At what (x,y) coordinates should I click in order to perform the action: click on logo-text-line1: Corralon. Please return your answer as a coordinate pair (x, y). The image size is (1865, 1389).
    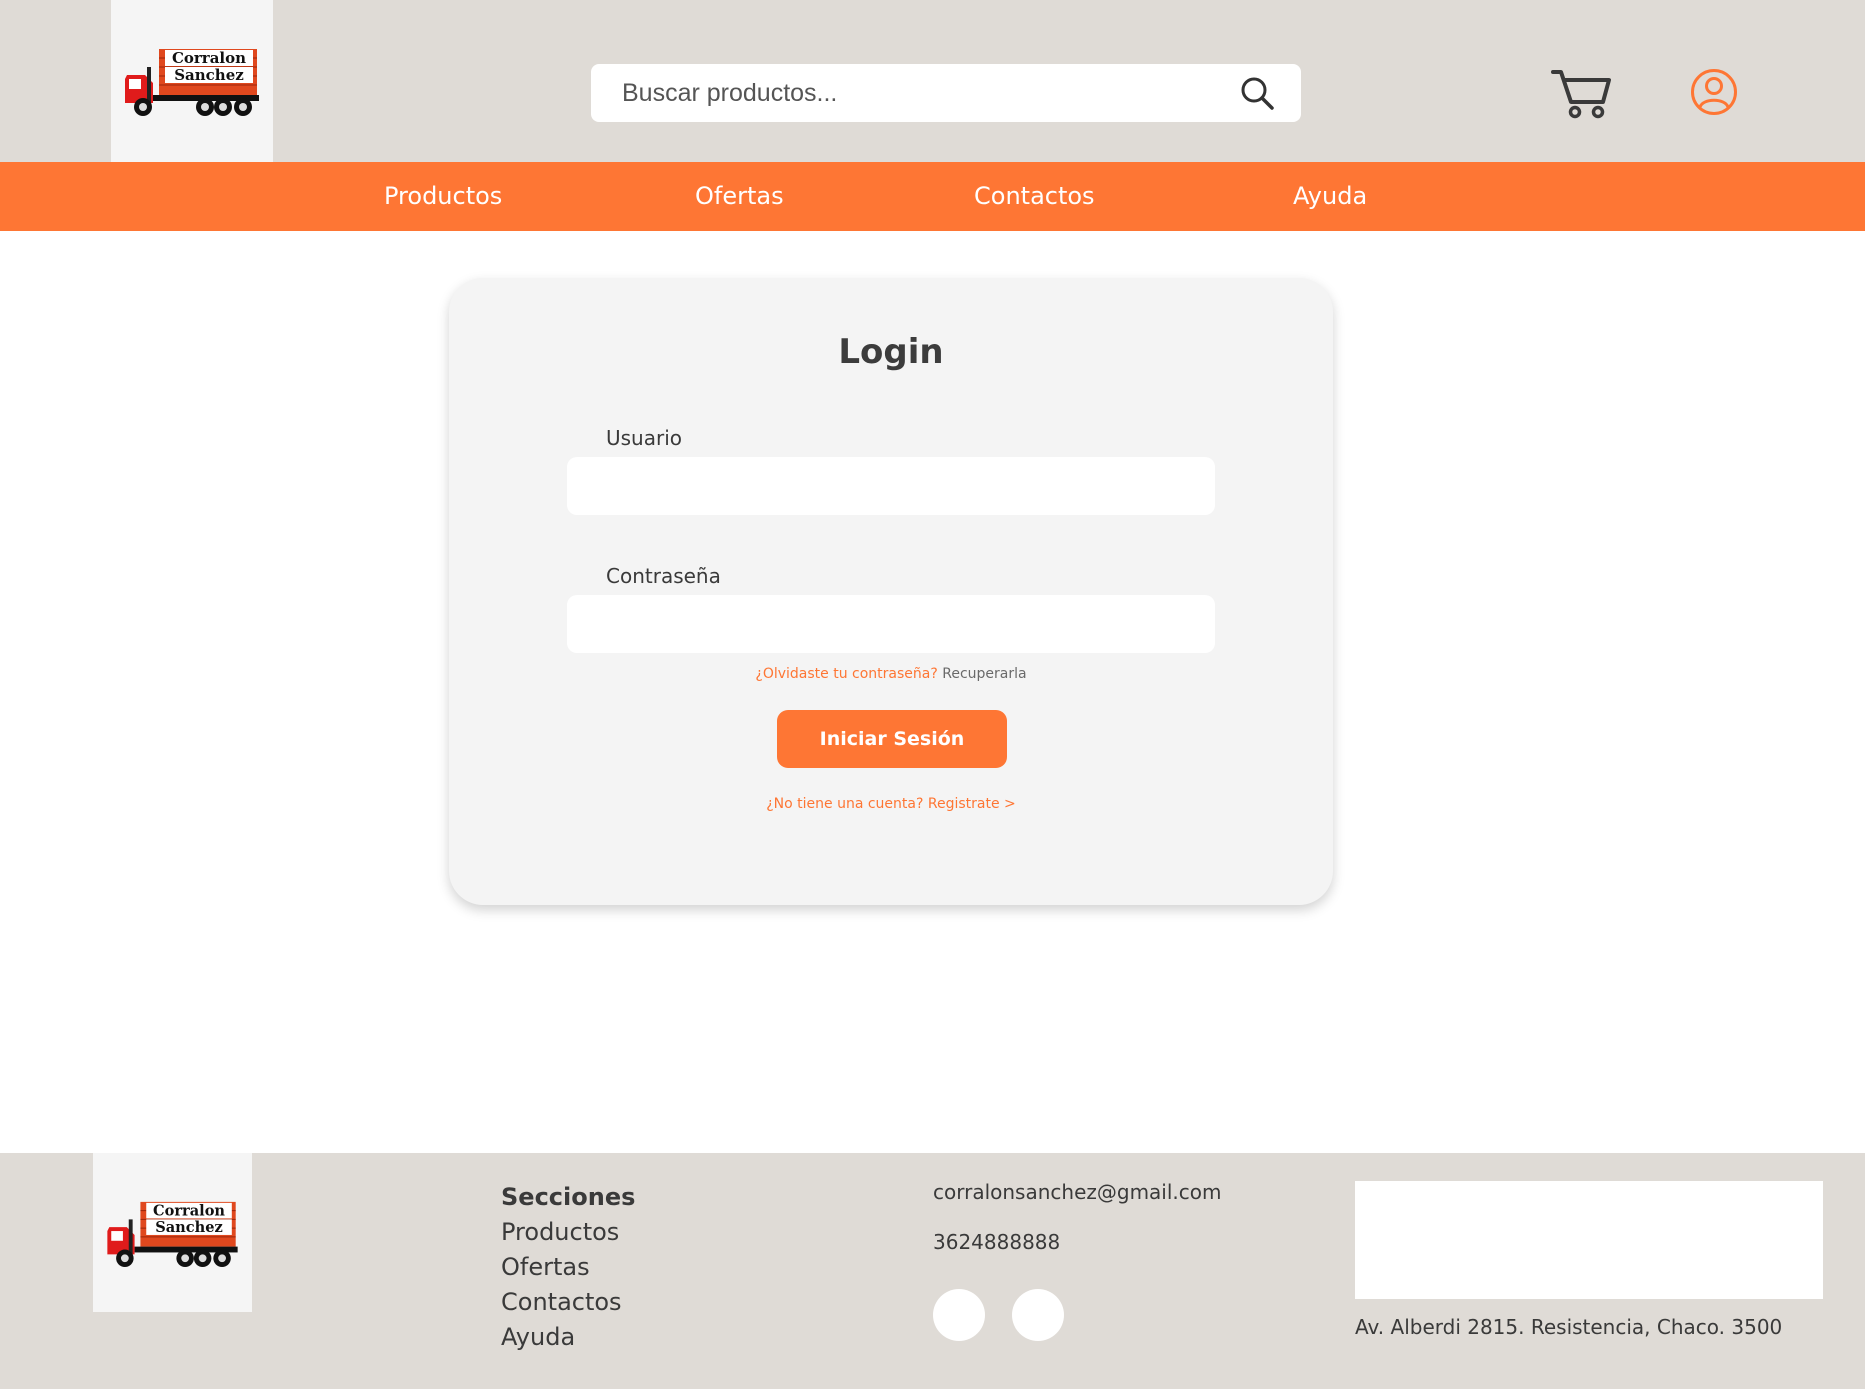
    Looking at the image, I should click on (209, 58).